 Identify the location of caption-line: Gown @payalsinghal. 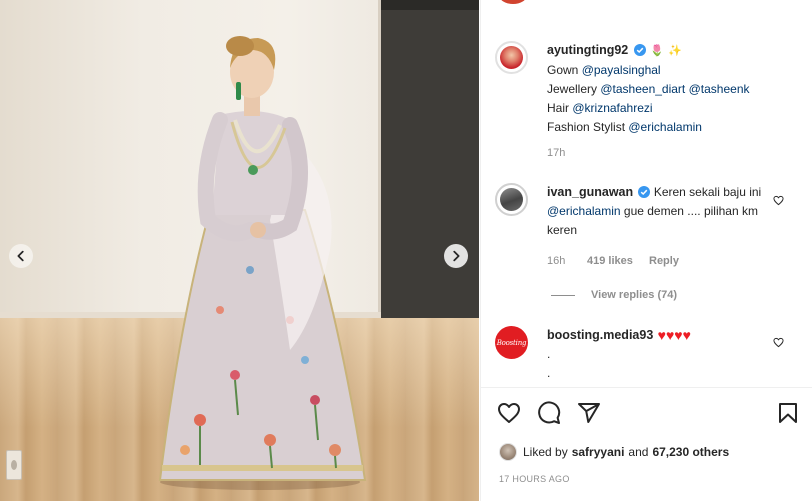
(604, 70).